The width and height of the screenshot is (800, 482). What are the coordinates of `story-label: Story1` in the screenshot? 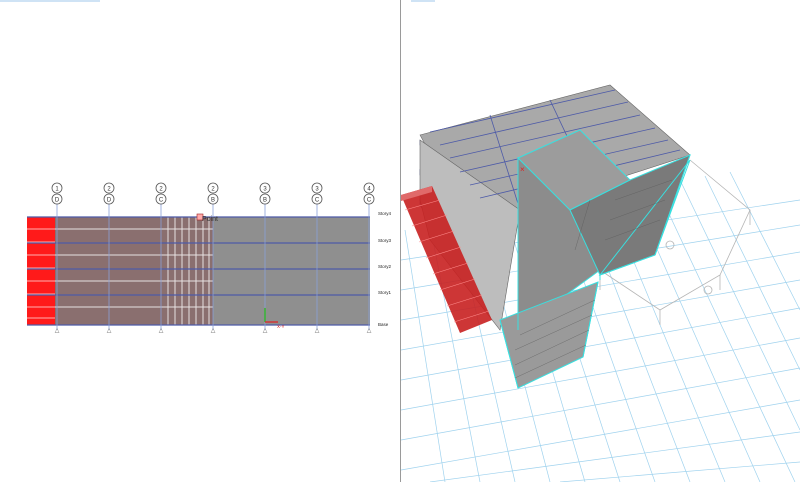 It's located at (385, 292).